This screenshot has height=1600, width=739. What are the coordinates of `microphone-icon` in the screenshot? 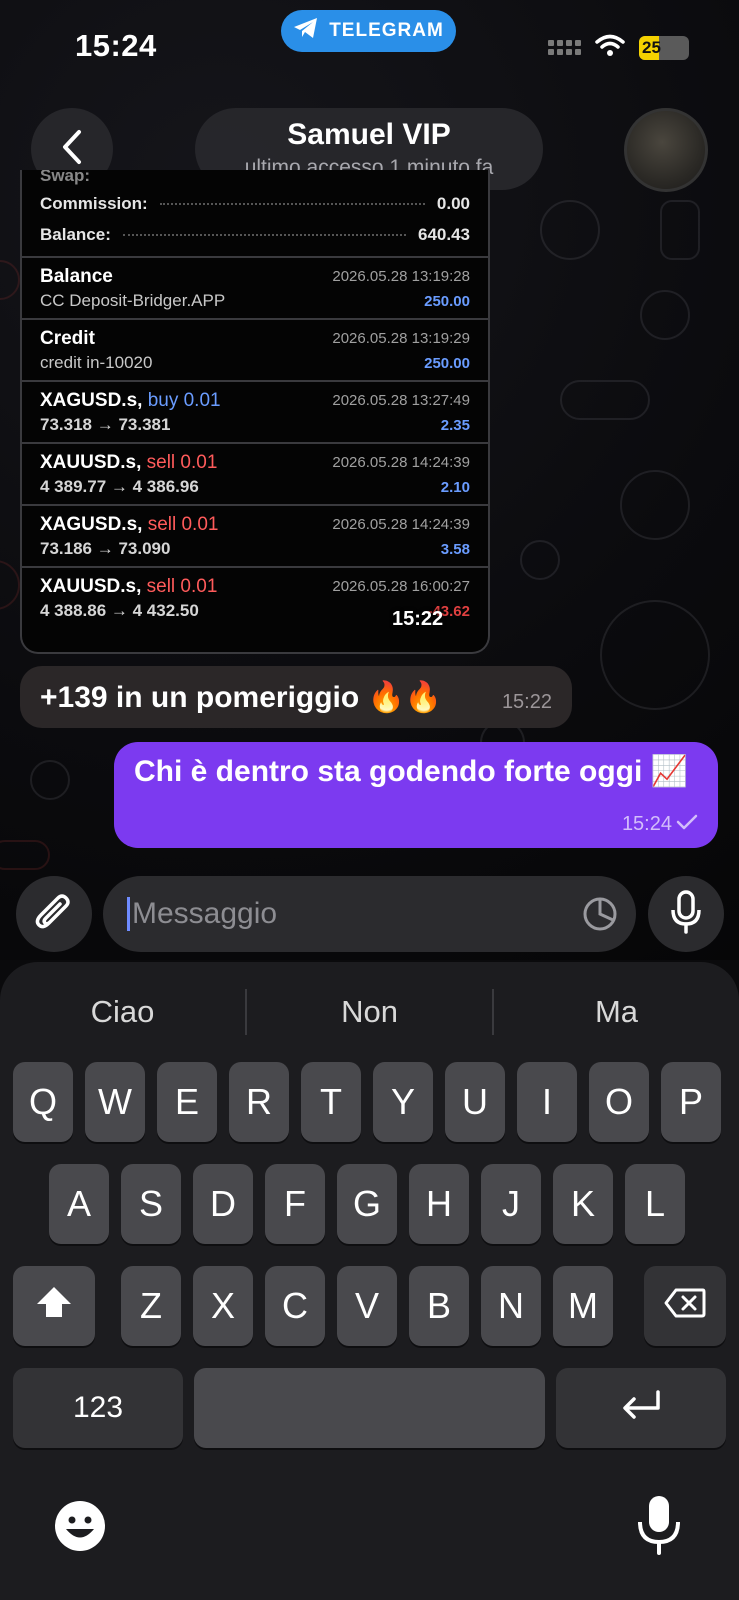 It's located at (686, 914).